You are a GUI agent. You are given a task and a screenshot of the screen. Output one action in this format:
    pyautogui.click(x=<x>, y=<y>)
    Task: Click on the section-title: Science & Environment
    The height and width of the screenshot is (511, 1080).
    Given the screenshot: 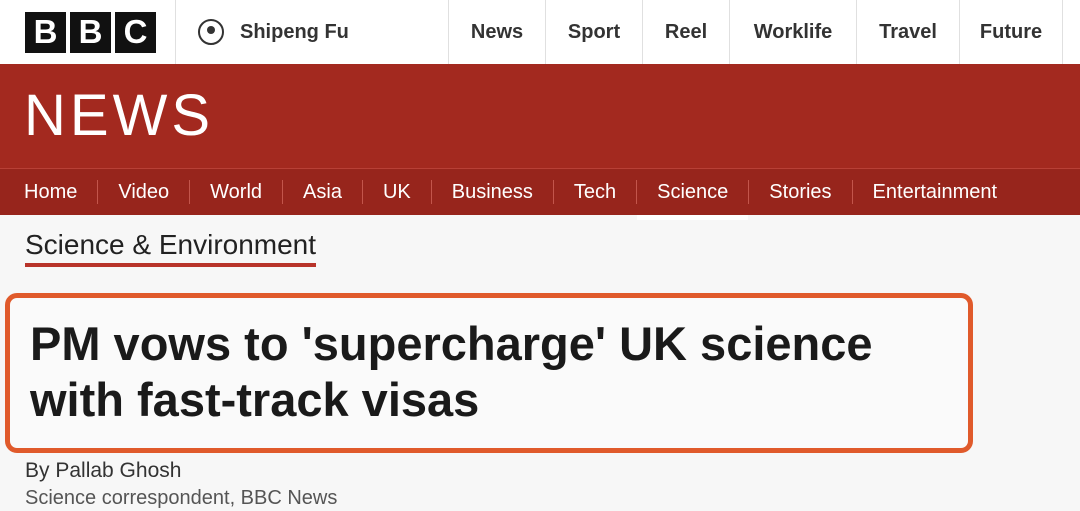 What is the action you would take?
    pyautogui.click(x=171, y=248)
    